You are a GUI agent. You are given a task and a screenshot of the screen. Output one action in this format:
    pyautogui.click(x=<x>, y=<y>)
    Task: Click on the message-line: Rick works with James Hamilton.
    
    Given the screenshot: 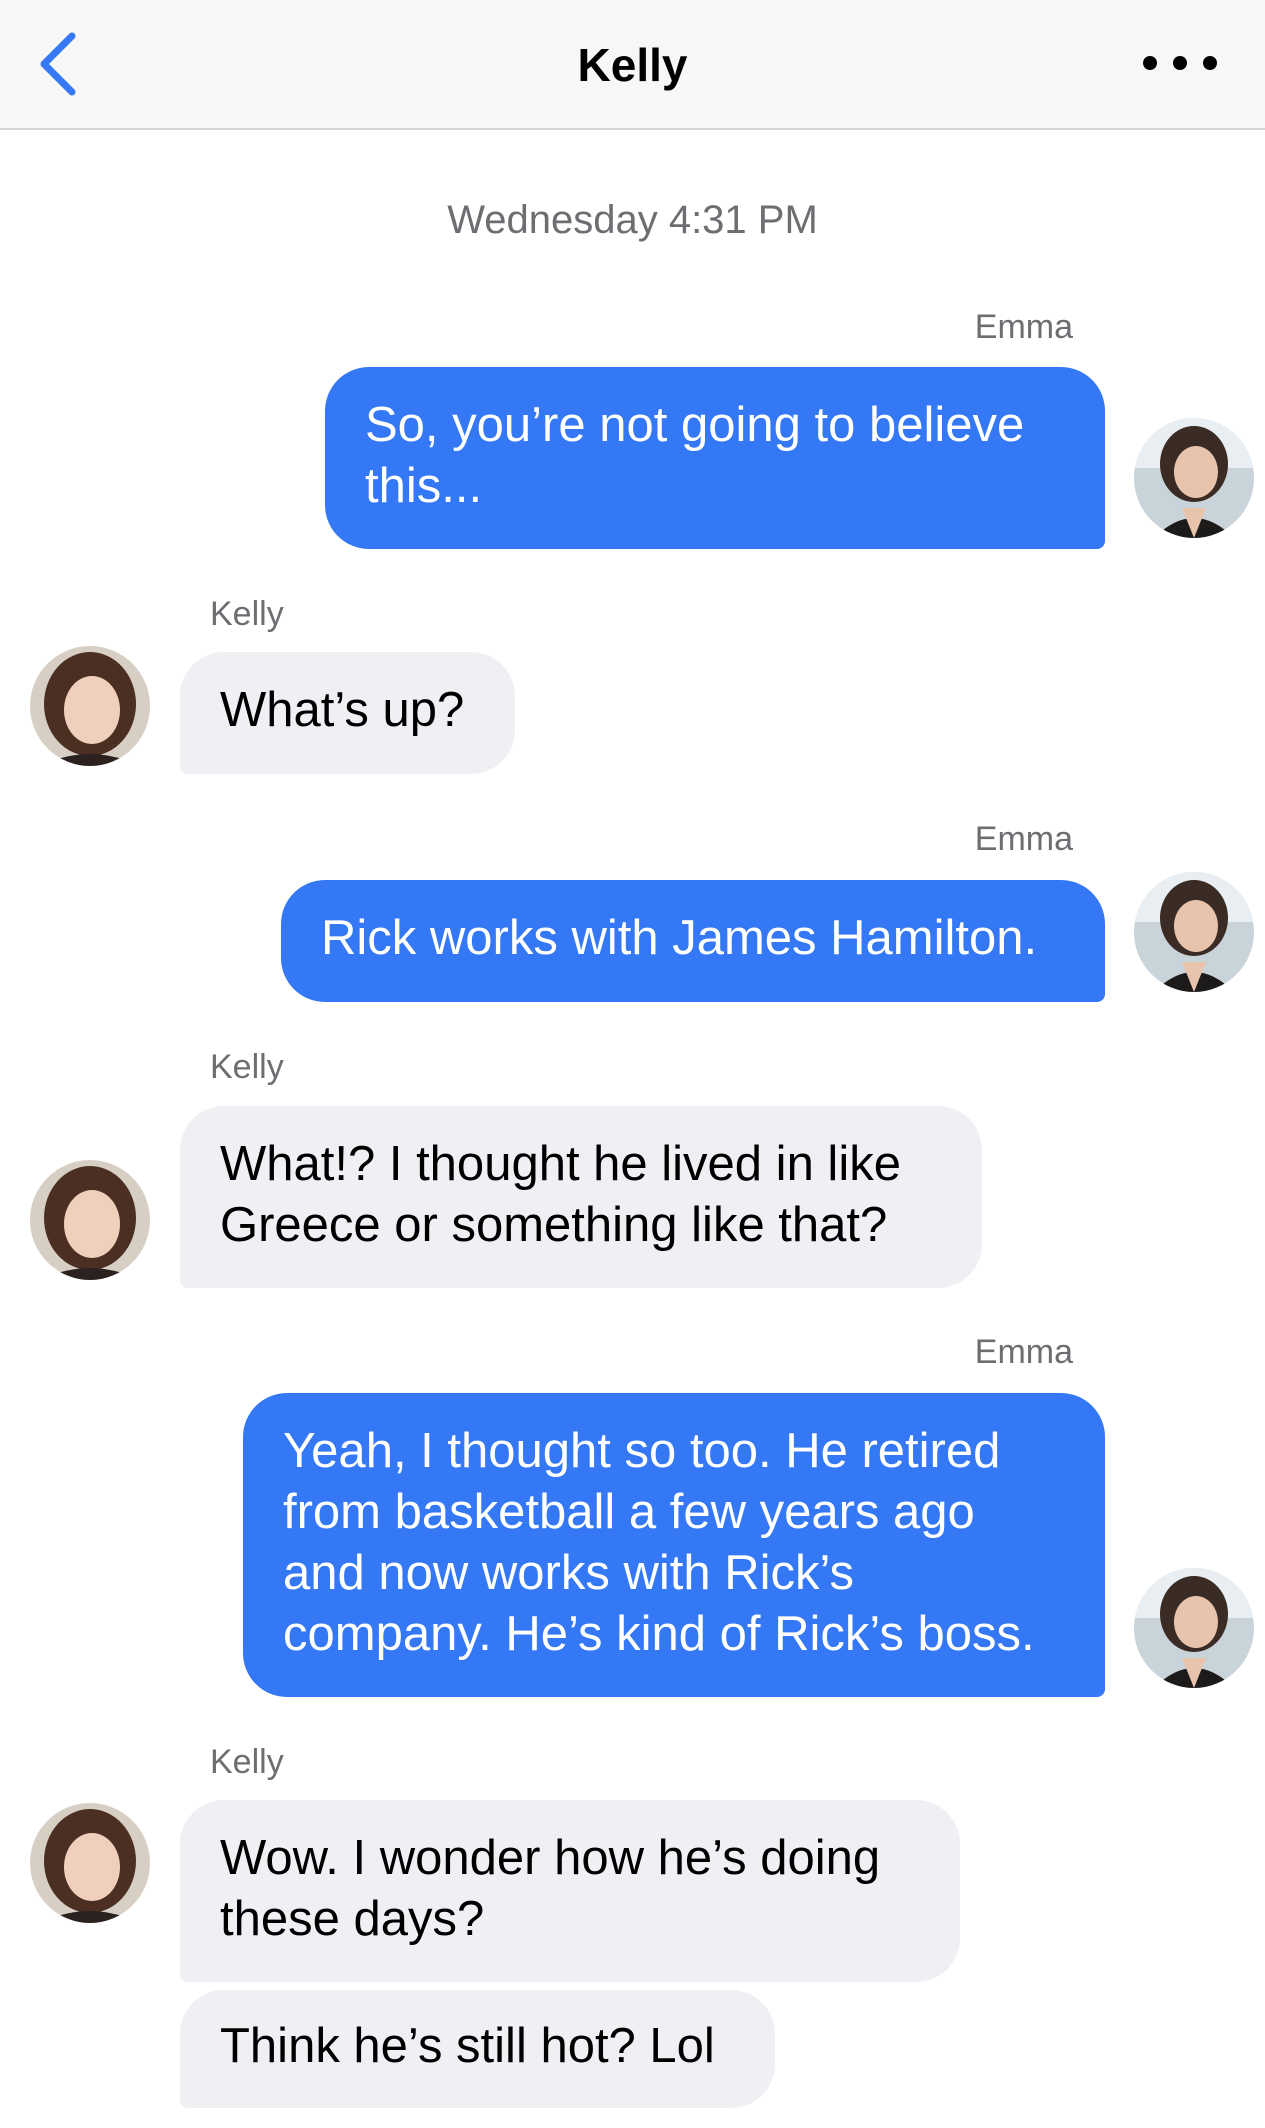 What is the action you would take?
    pyautogui.click(x=679, y=938)
    